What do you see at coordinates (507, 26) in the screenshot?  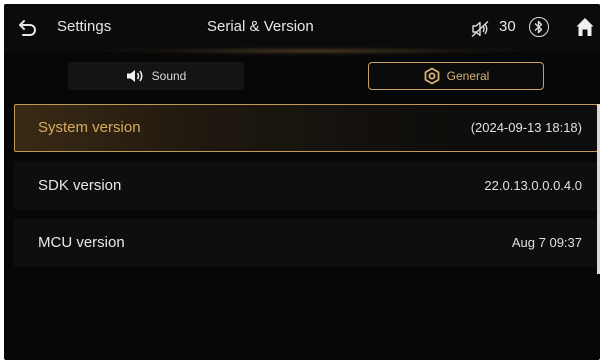 I see `volume-level: 30` at bounding box center [507, 26].